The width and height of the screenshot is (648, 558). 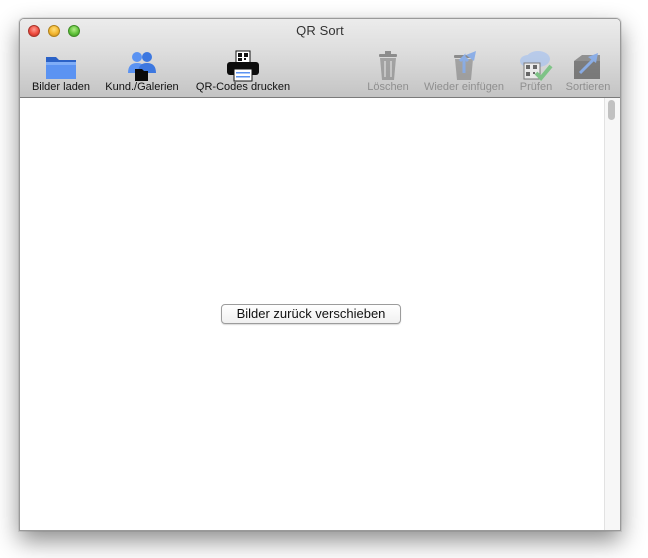 I want to click on check-label: Prüfen, so click(x=536, y=87).